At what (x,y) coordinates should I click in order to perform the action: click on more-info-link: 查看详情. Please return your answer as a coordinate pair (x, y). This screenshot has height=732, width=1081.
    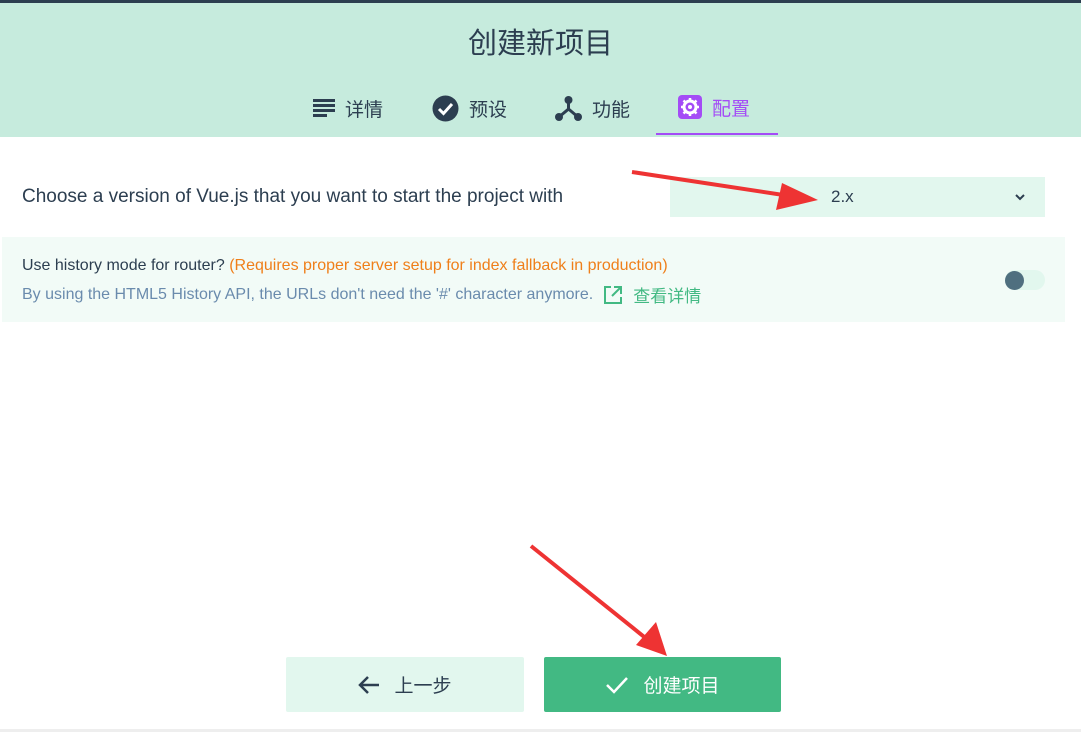
    Looking at the image, I should click on (652, 294).